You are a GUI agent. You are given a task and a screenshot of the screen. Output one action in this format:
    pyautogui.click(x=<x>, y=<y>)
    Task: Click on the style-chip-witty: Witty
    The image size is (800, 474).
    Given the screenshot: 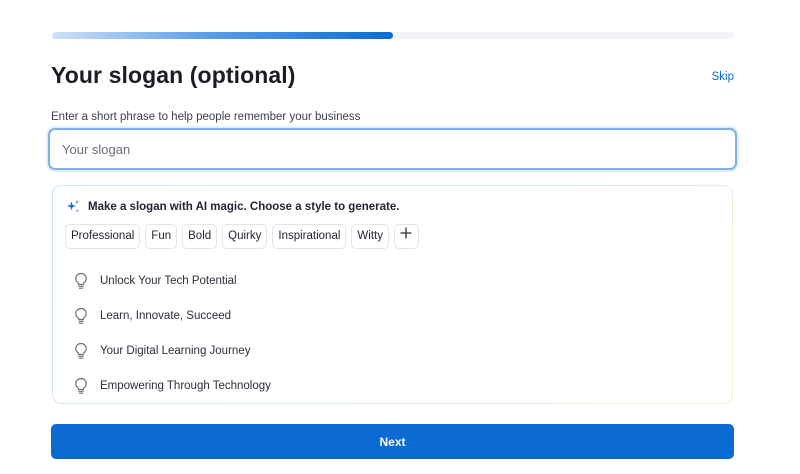 What is the action you would take?
    pyautogui.click(x=370, y=236)
    